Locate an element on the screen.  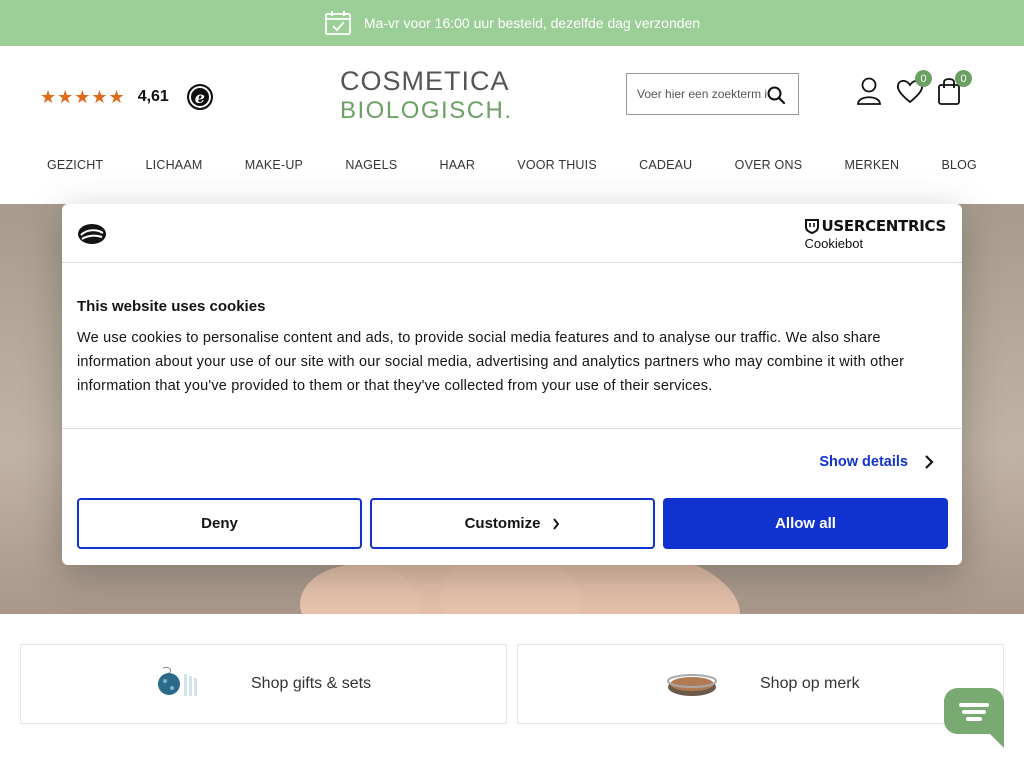
nav-item-blog: BLOG is located at coordinates (959, 167).